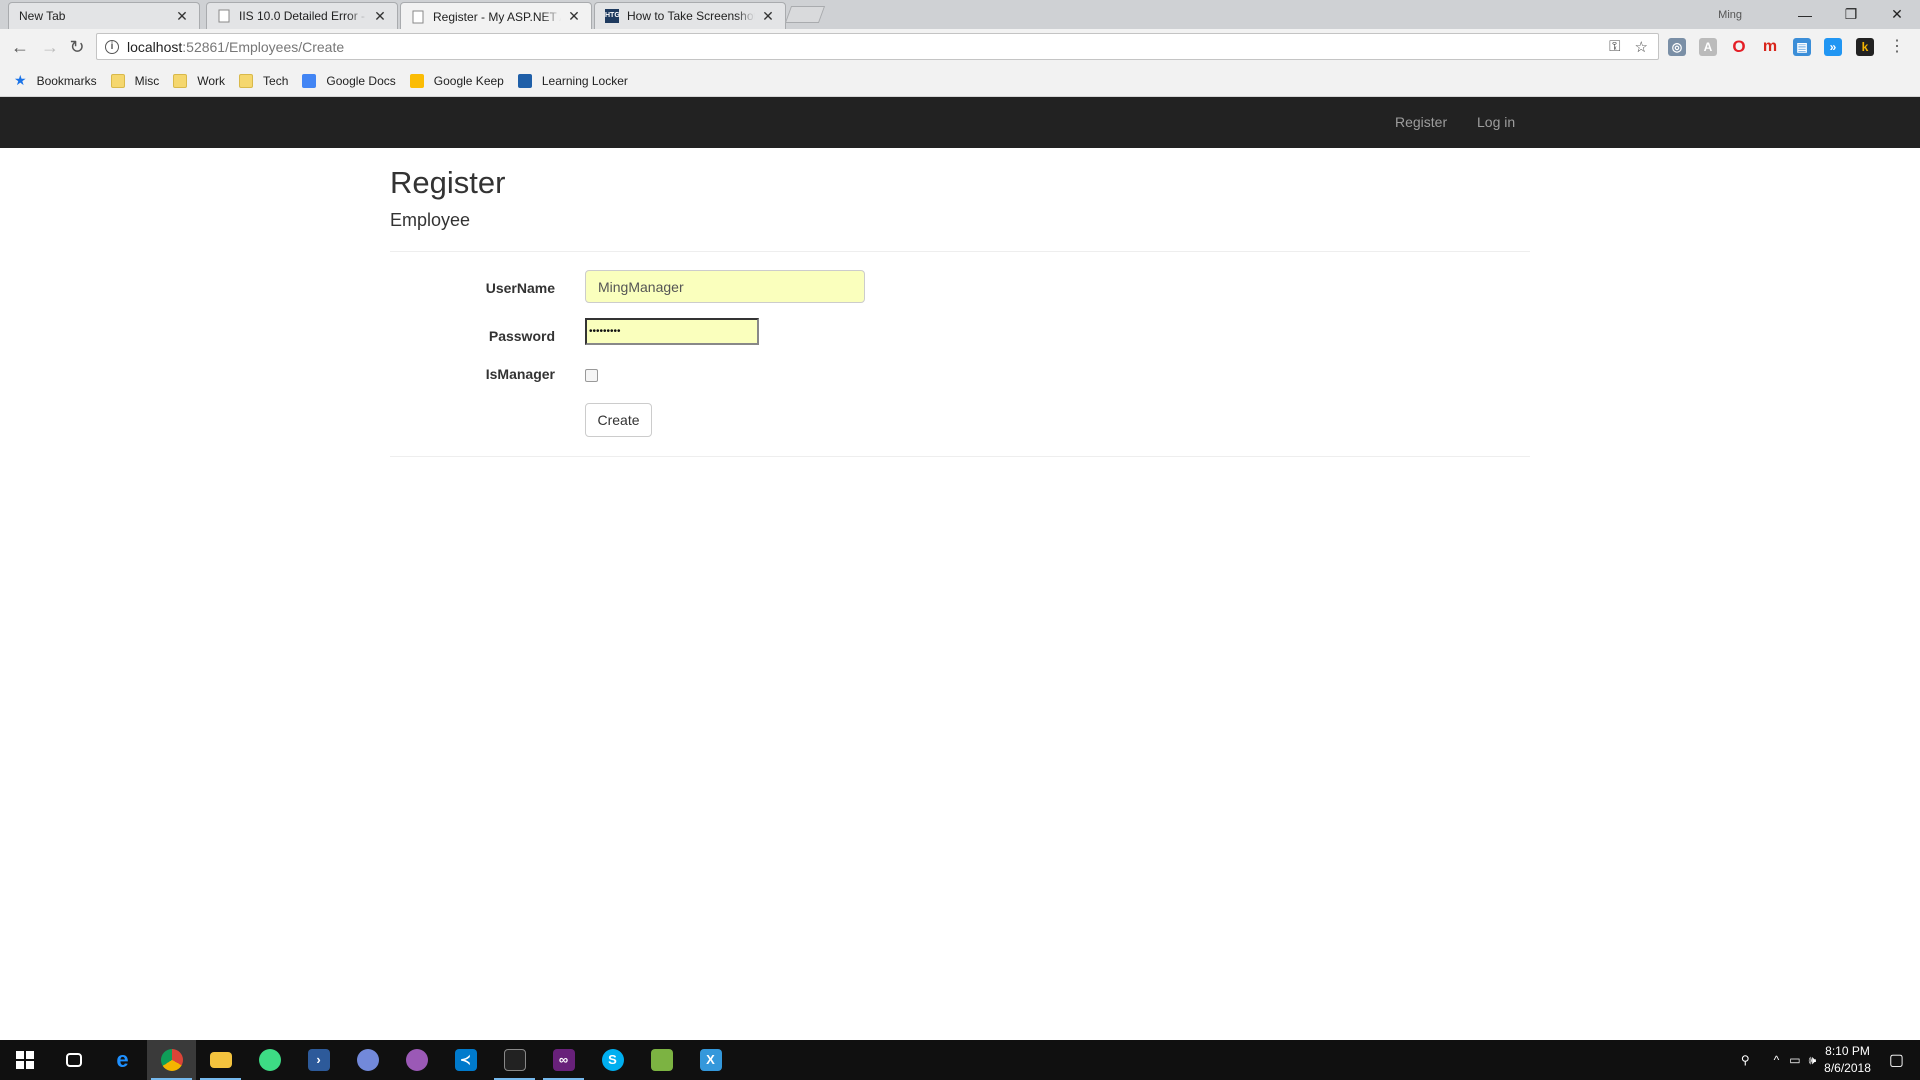 The image size is (1920, 1080). What do you see at coordinates (263, 46) in the screenshot?
I see `url-path: :52861/Employees/Create` at bounding box center [263, 46].